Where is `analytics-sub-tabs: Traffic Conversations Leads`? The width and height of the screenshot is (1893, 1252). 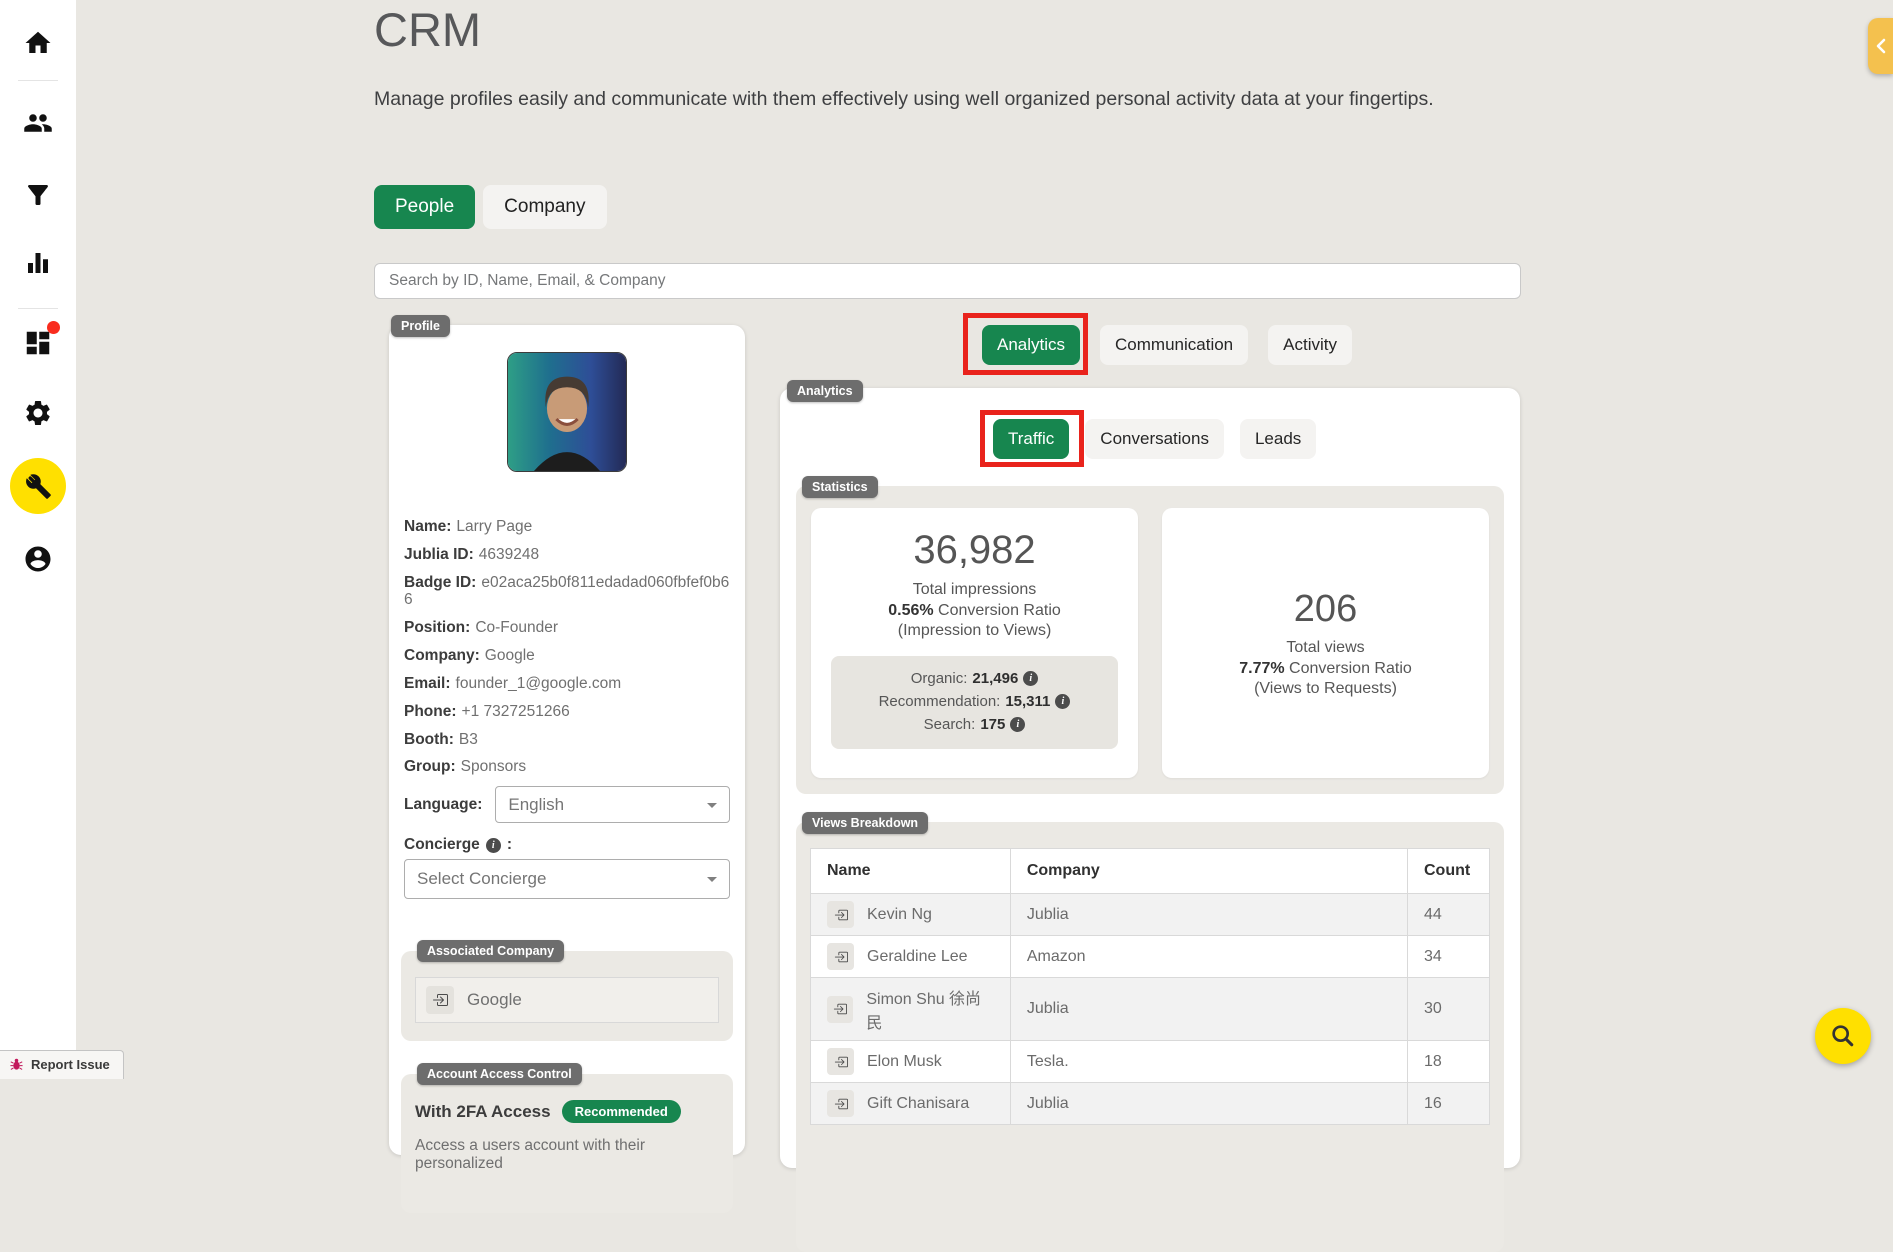 analytics-sub-tabs: Traffic Conversations Leads is located at coordinates (1154, 439).